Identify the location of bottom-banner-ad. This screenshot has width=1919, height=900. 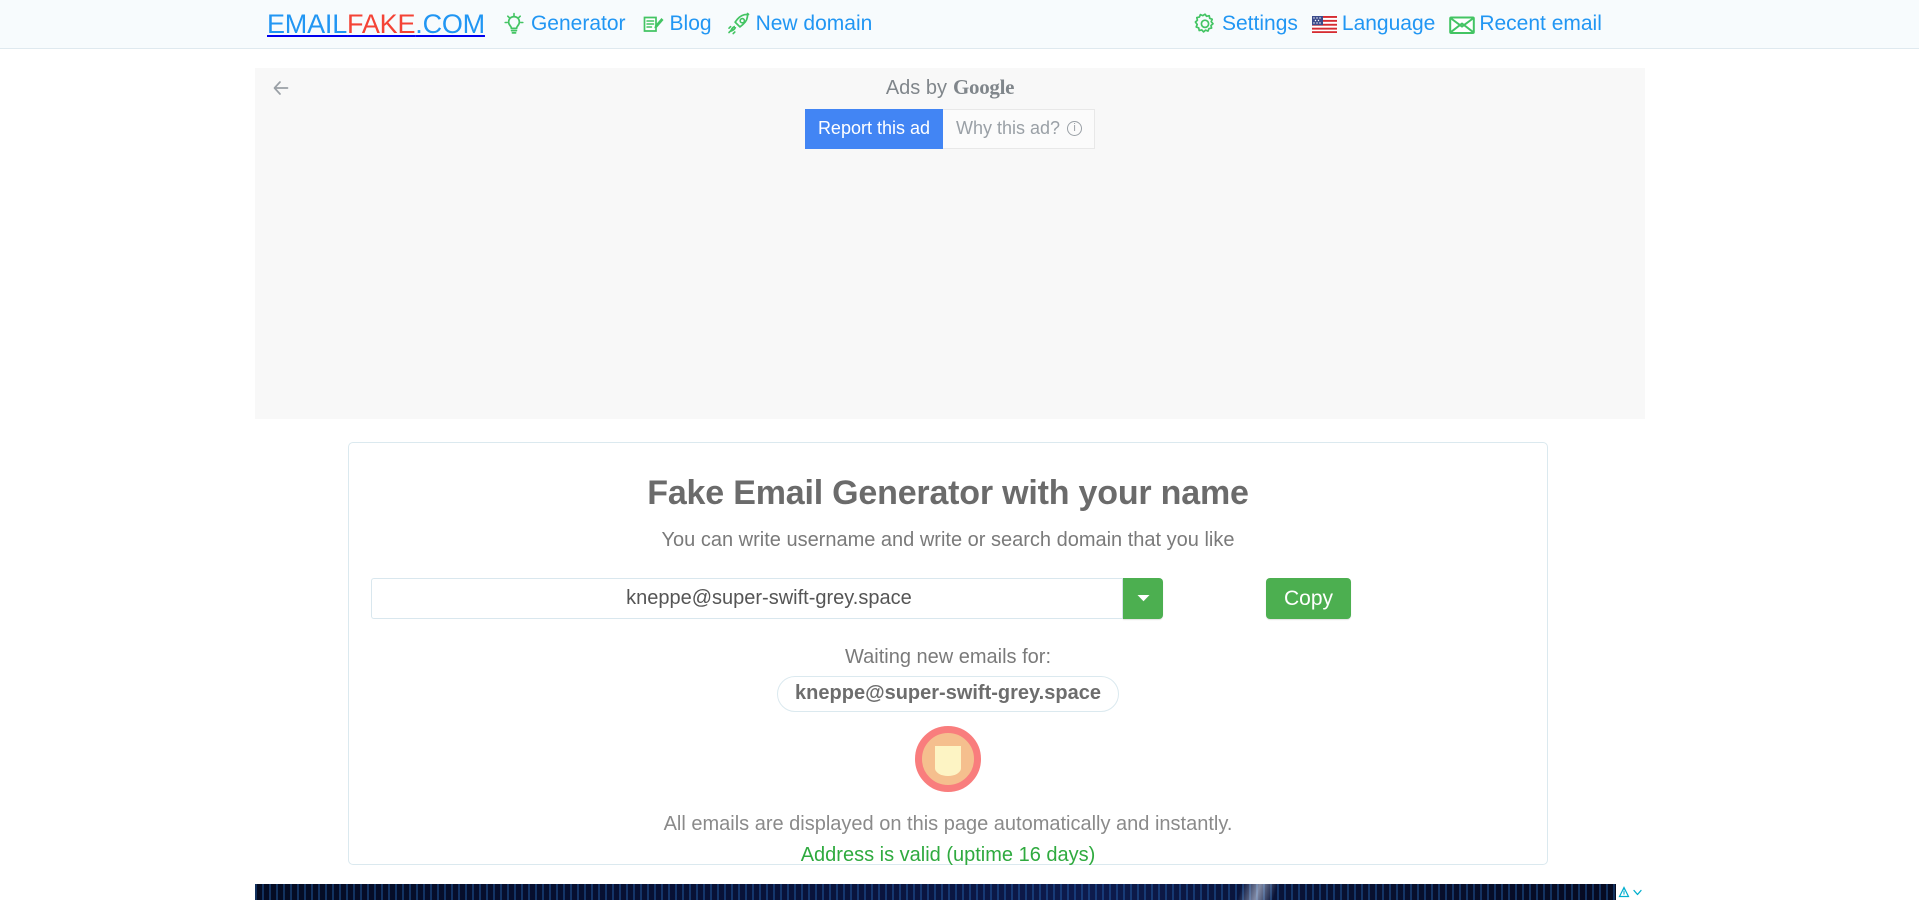
(950, 892).